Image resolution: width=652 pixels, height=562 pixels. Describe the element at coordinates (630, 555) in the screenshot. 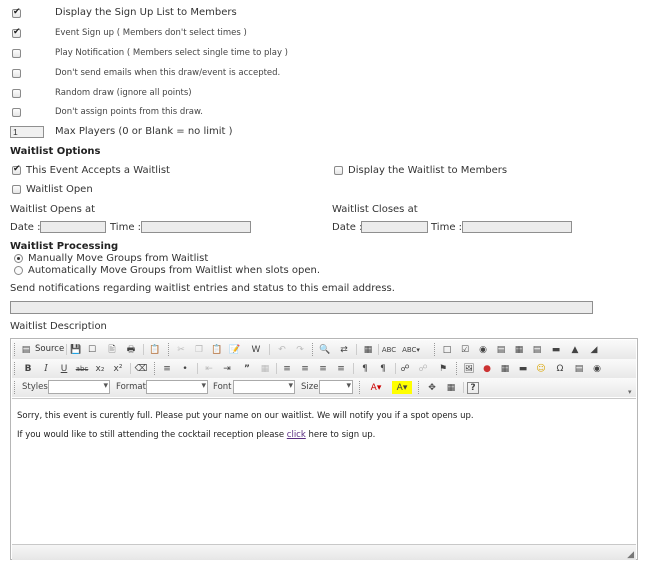

I see `resize-handle-icon: ◢` at that location.